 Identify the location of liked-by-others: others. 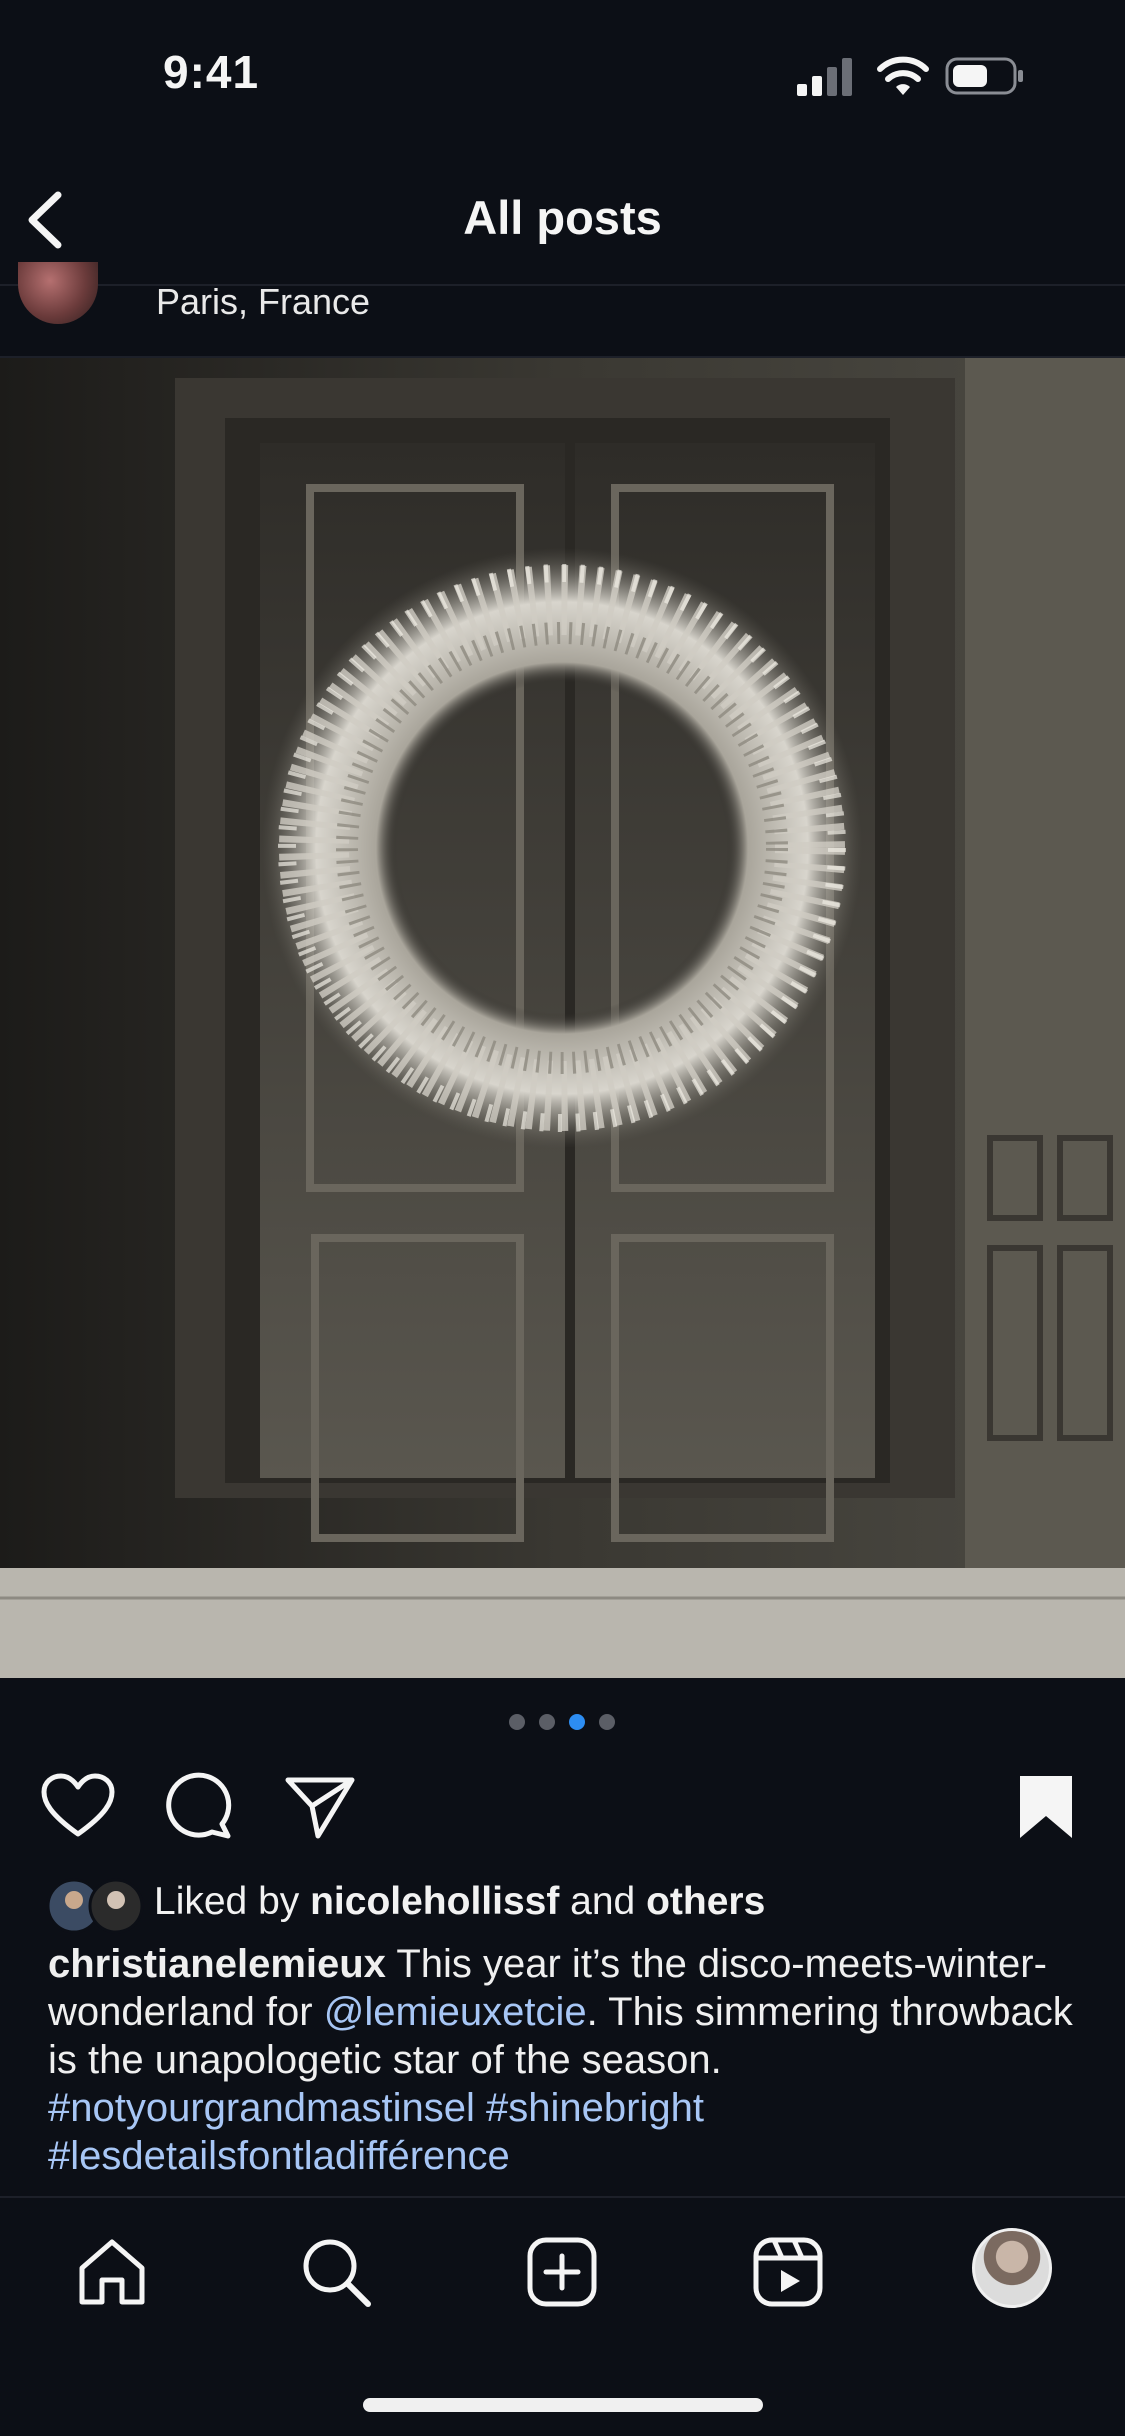
(705, 1901).